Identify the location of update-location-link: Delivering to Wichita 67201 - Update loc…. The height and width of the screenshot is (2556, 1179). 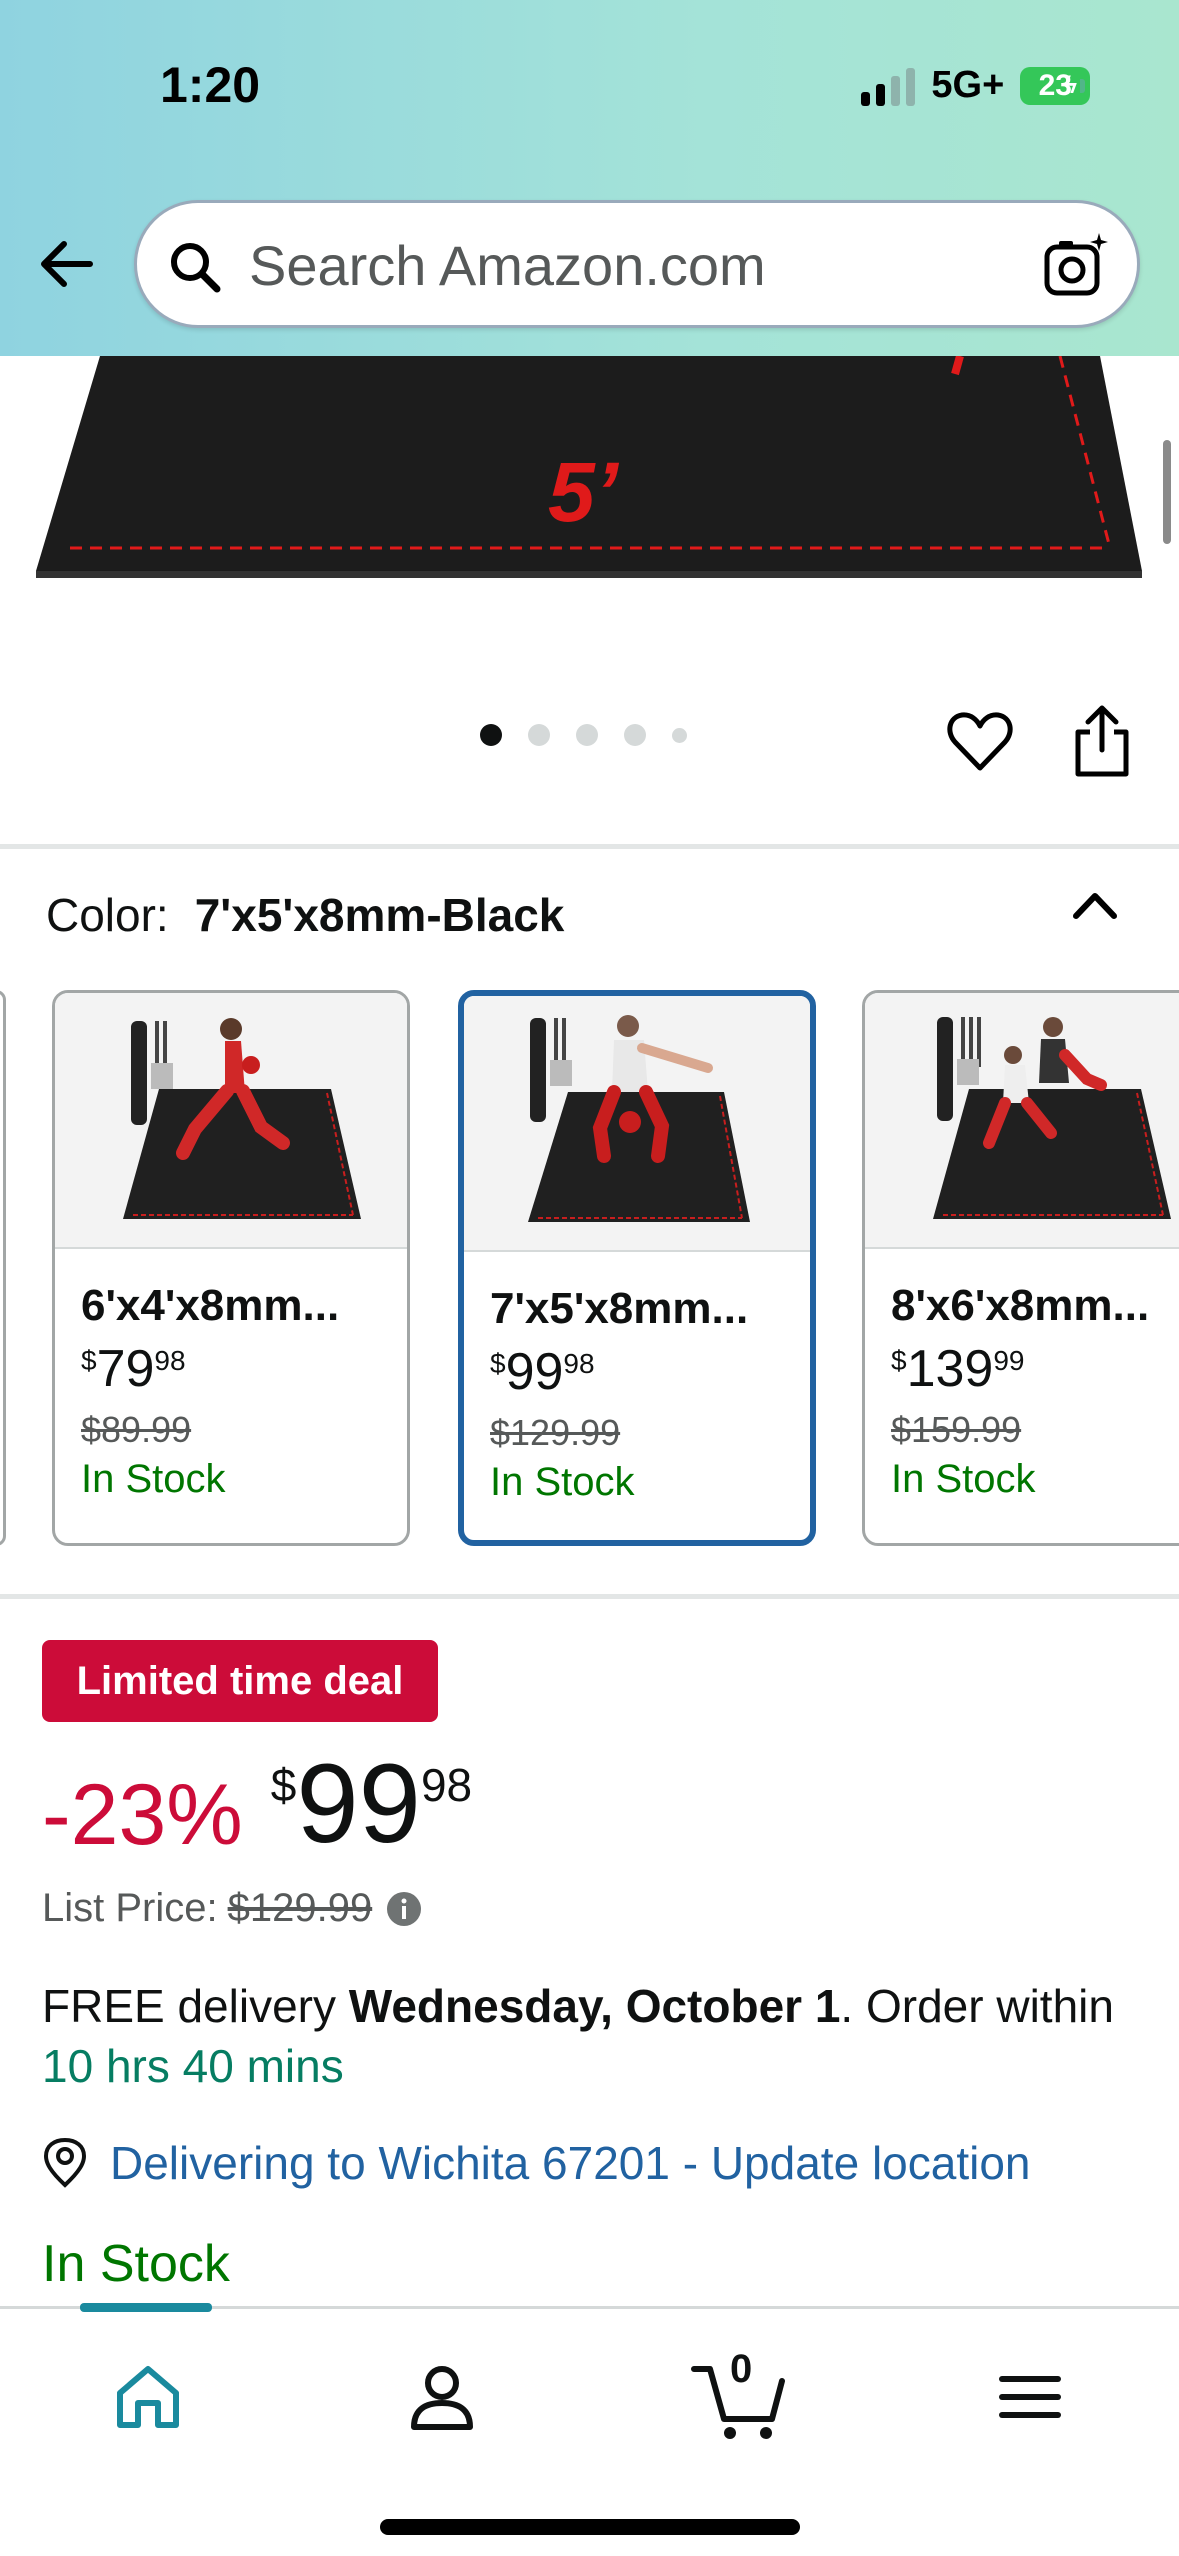
(570, 2163).